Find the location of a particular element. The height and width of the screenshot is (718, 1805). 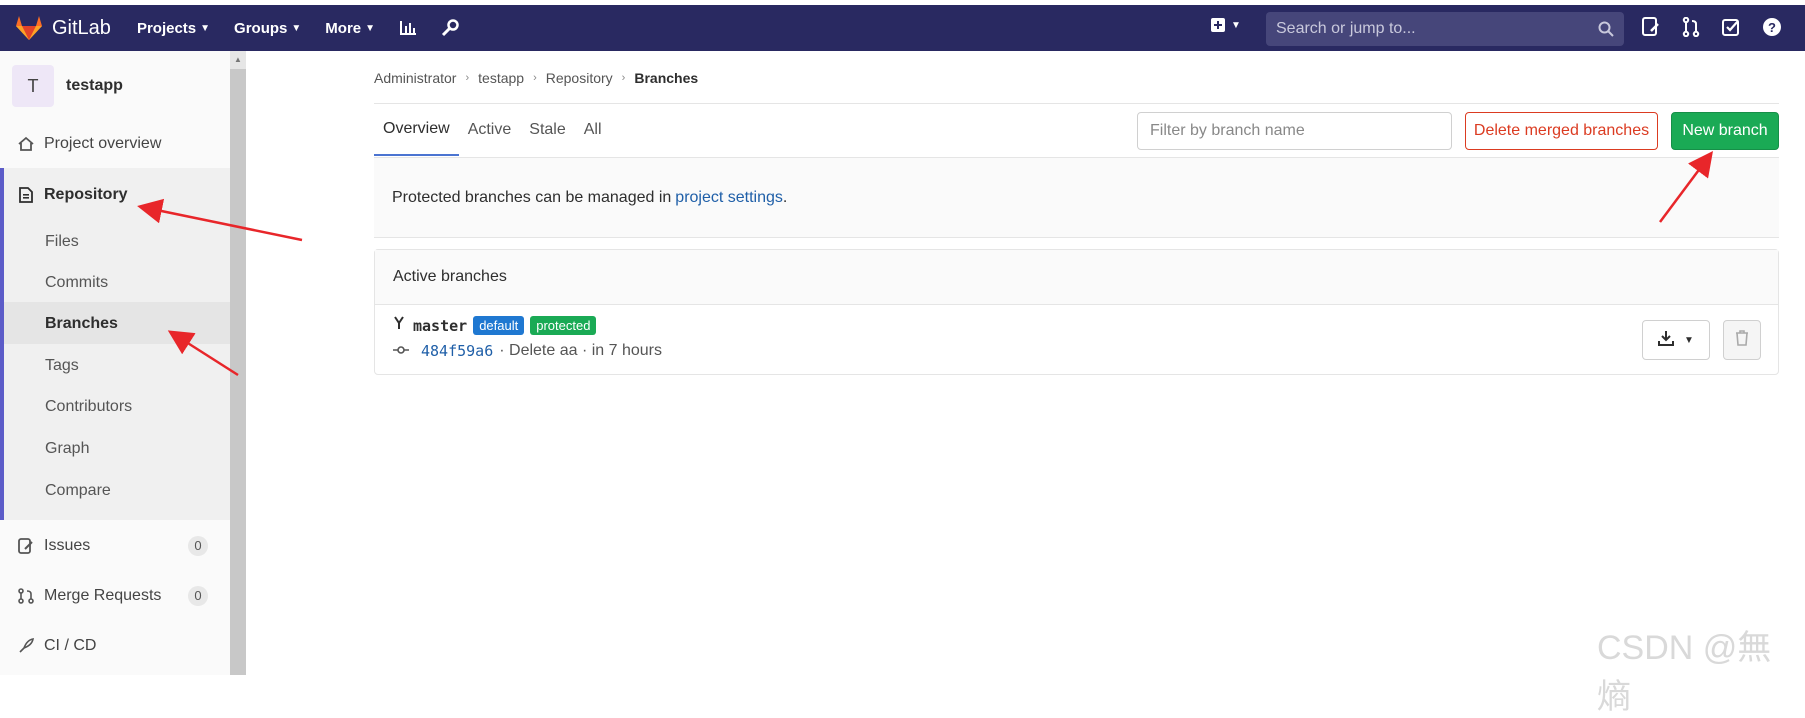

commit-sha-link: 484f59a6 is located at coordinates (457, 351).